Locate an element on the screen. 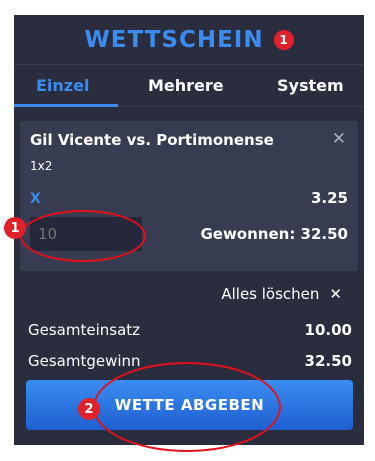 The width and height of the screenshot is (375, 461). annotation-badge-2: 2 is located at coordinates (89, 409).